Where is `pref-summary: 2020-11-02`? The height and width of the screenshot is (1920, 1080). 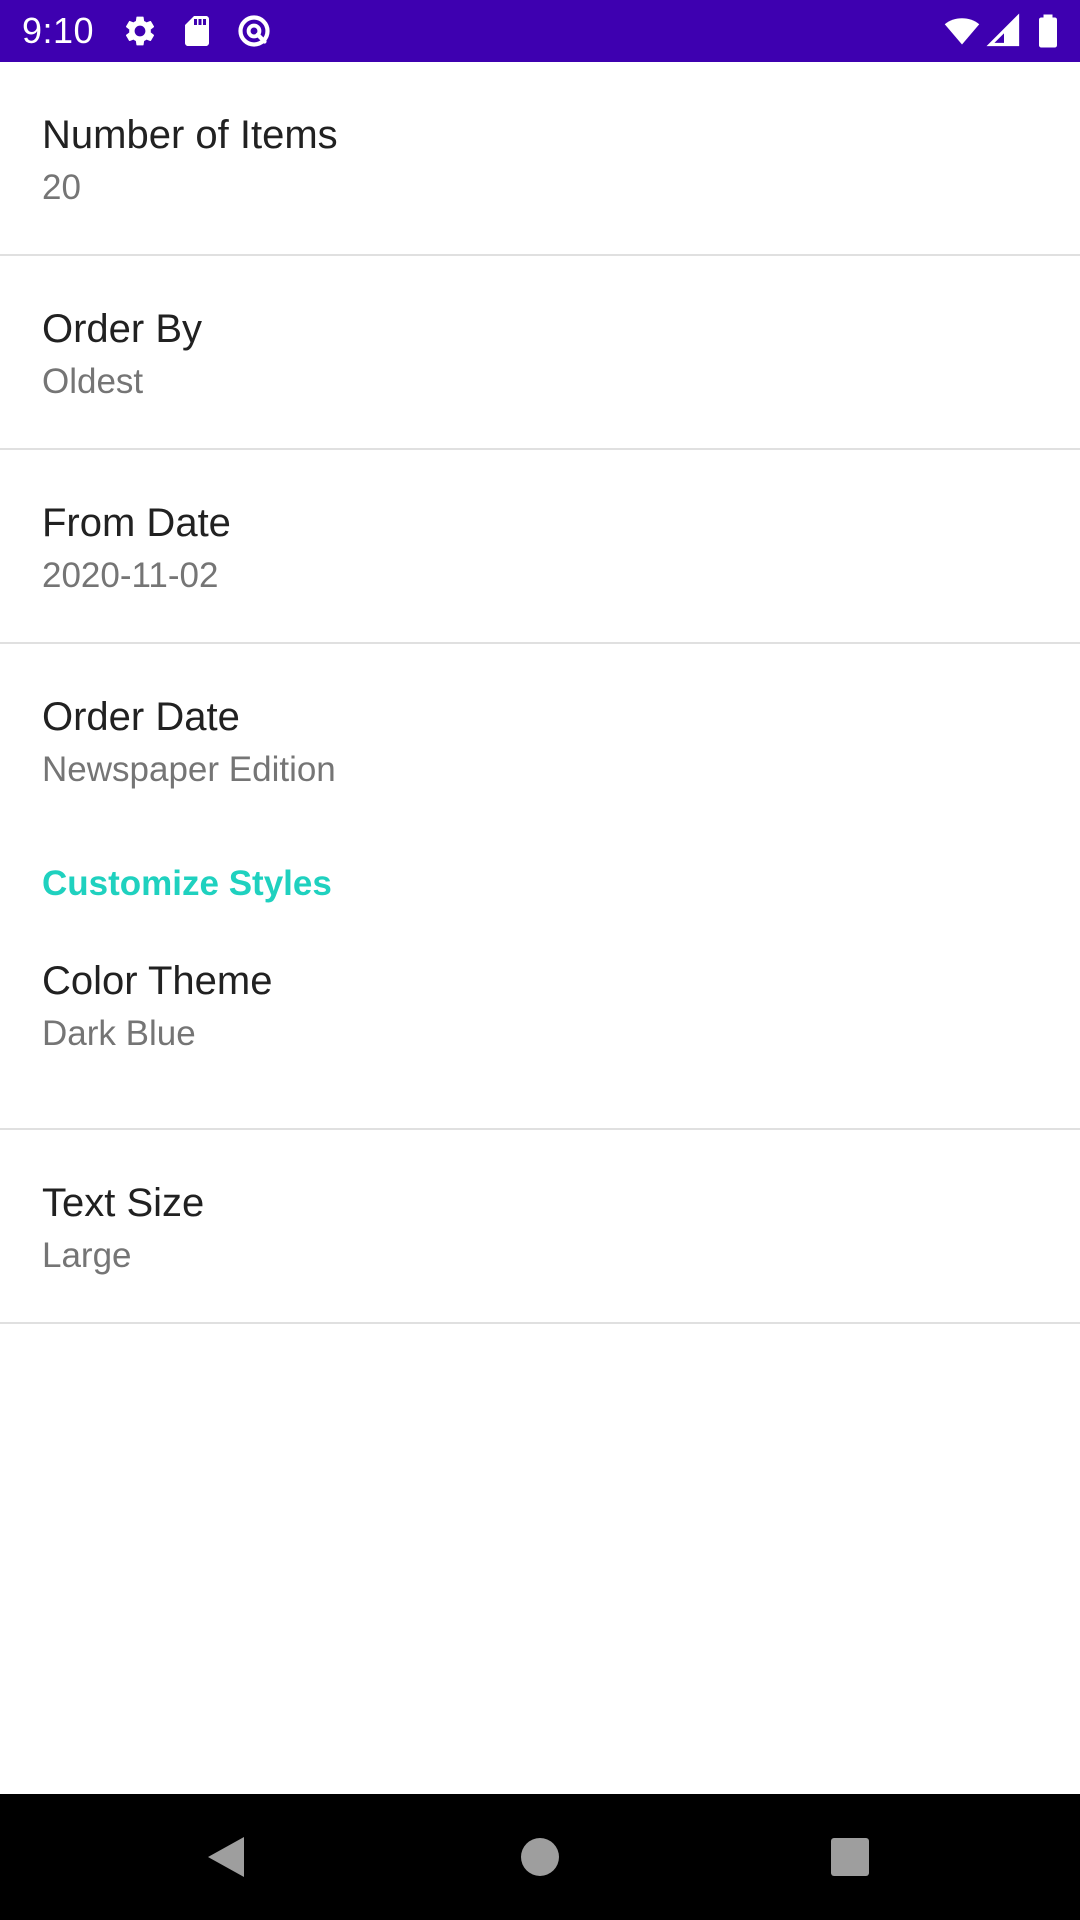 pref-summary: 2020-11-02 is located at coordinates (130, 575).